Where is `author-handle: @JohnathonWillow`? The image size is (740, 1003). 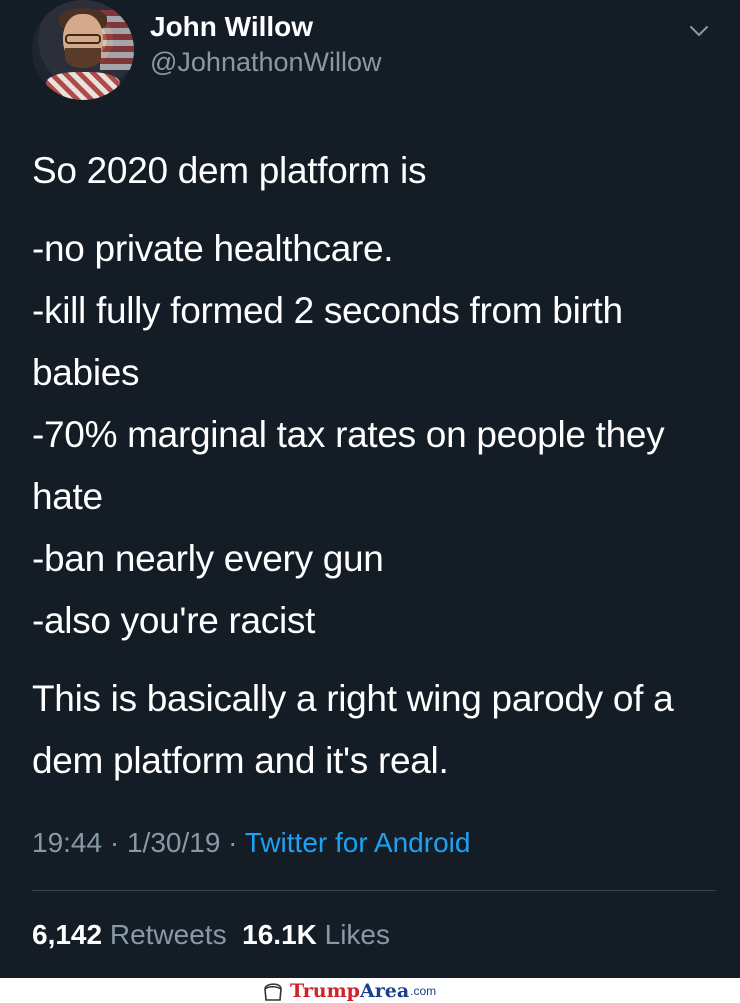 author-handle: @JohnathonWillow is located at coordinates (266, 62).